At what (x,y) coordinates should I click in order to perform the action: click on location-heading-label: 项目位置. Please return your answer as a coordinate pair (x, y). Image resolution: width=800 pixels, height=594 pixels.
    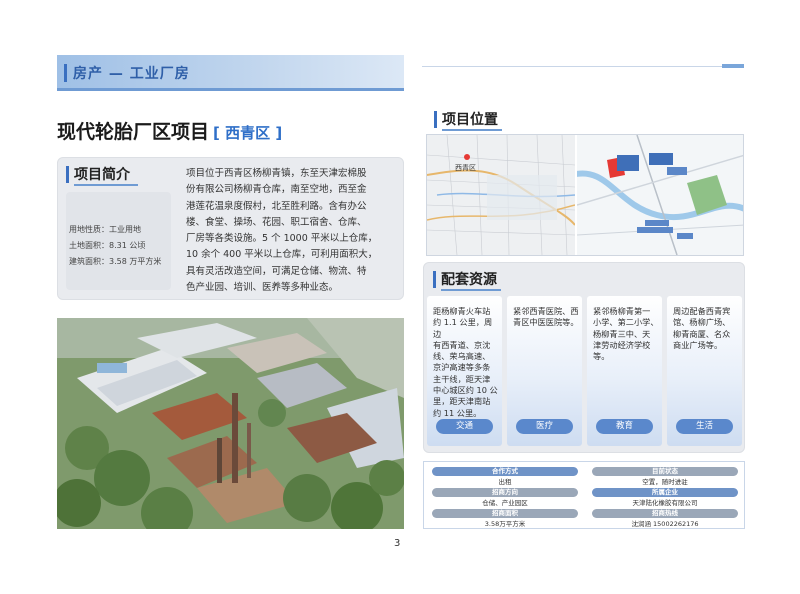
    Looking at the image, I should click on (470, 120).